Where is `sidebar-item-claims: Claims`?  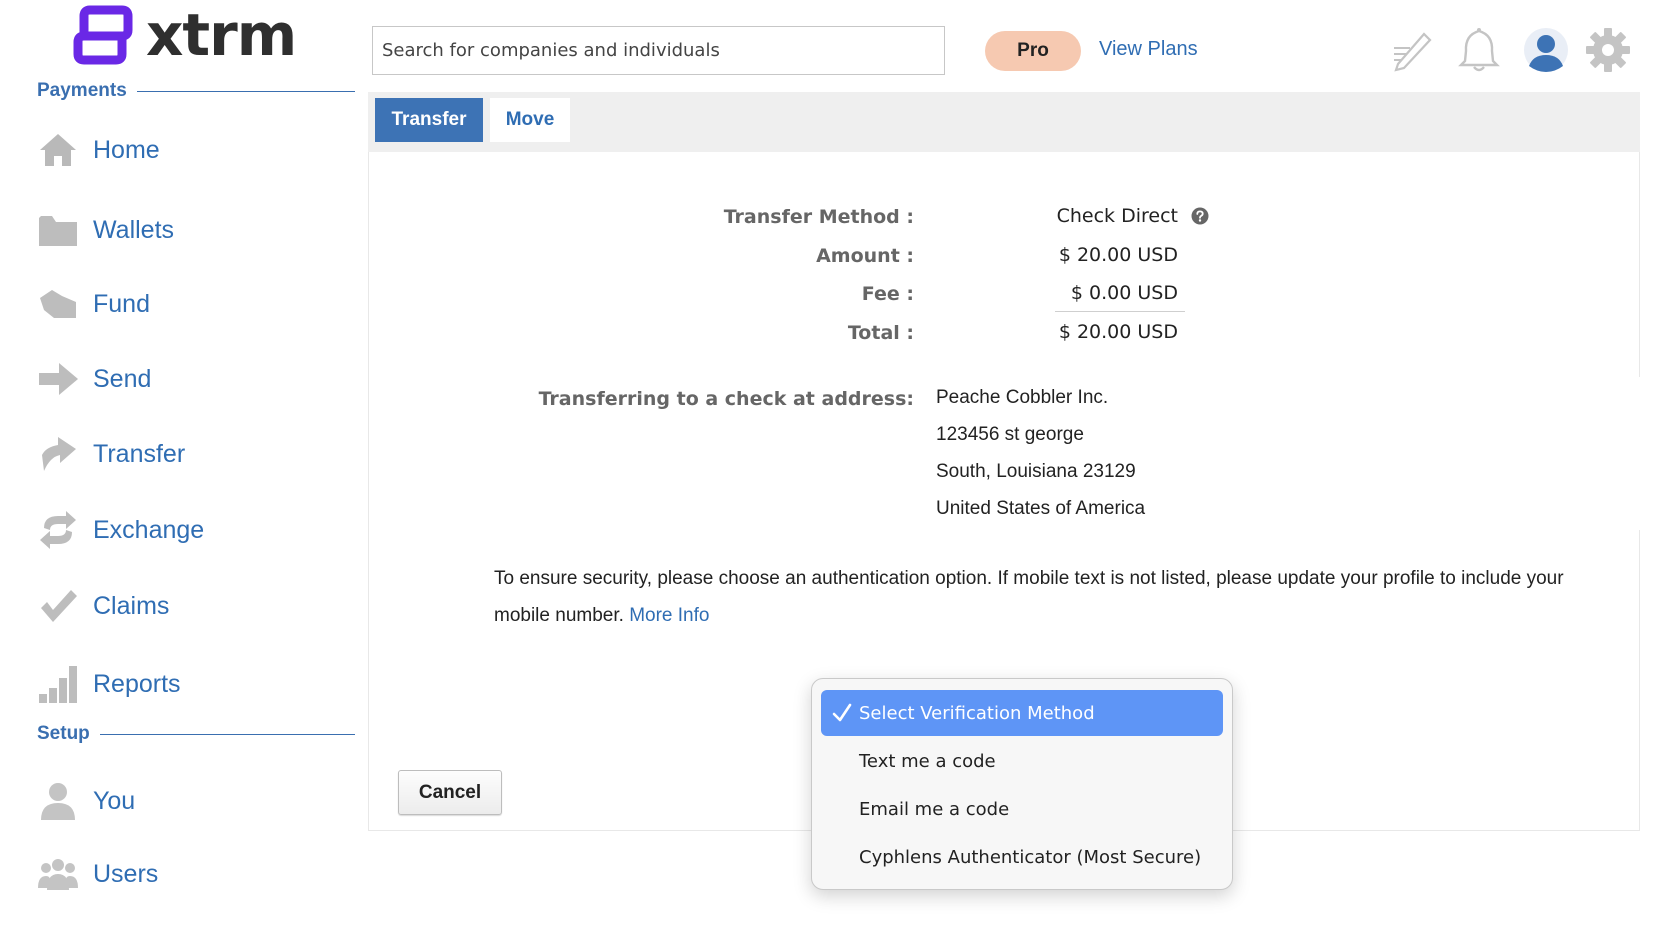 sidebar-item-claims: Claims is located at coordinates (103, 606).